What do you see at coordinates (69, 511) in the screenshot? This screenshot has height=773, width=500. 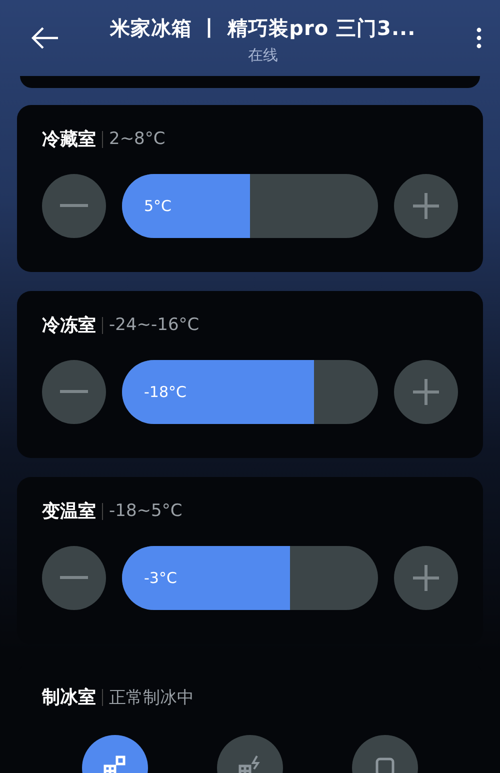 I see `compartment-name: 变温室` at bounding box center [69, 511].